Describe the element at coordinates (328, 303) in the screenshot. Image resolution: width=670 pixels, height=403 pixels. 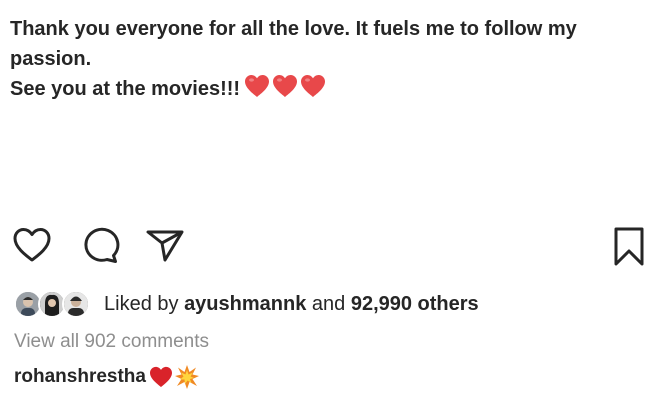
I see `liked-by-conjunction: and` at that location.